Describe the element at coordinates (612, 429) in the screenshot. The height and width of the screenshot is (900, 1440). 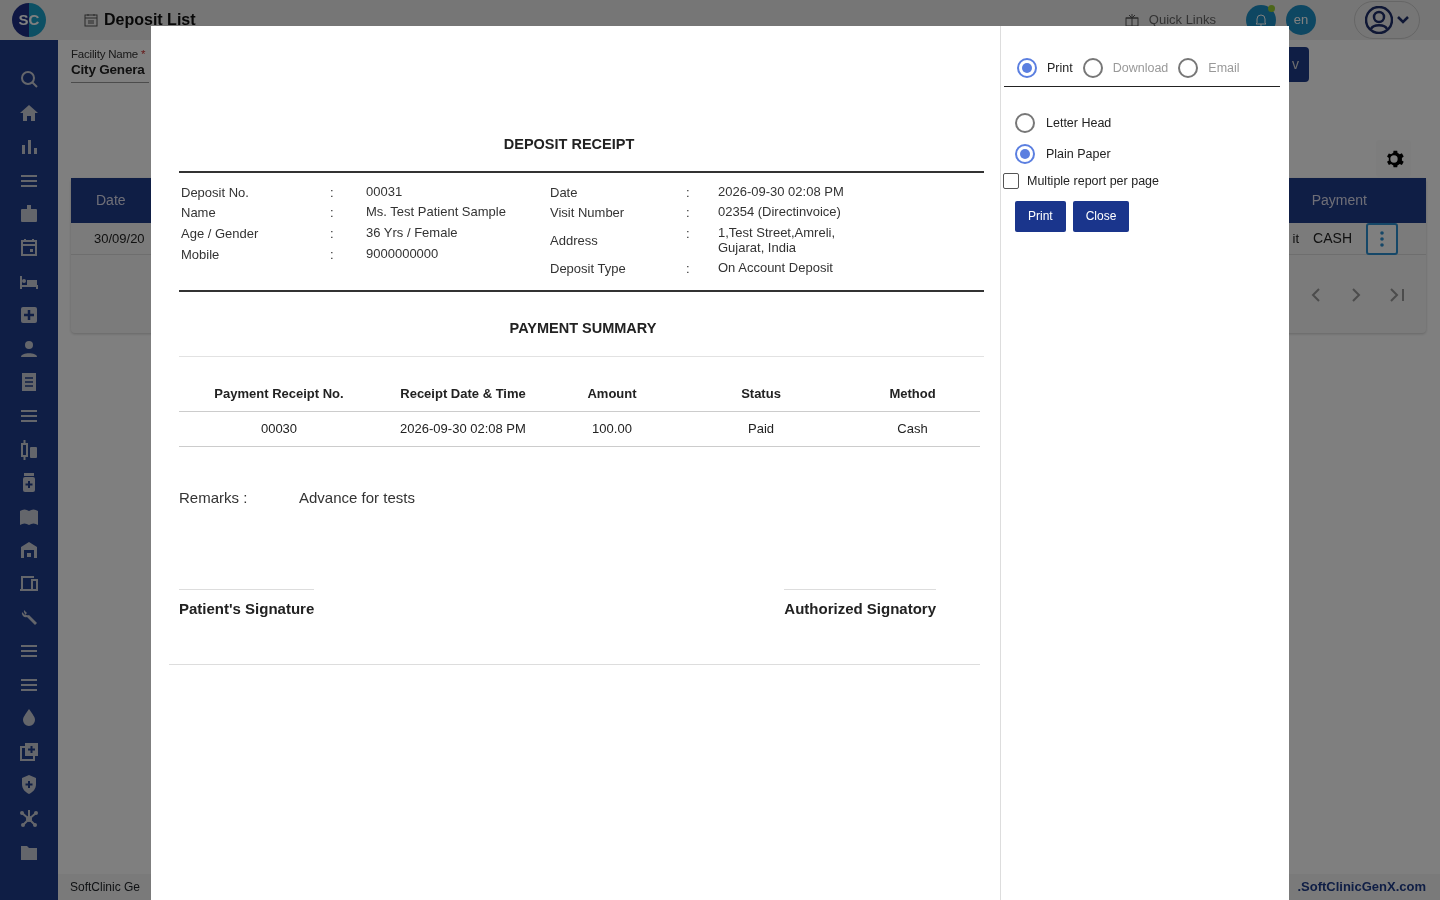
I see `table-cell: 100.00` at that location.